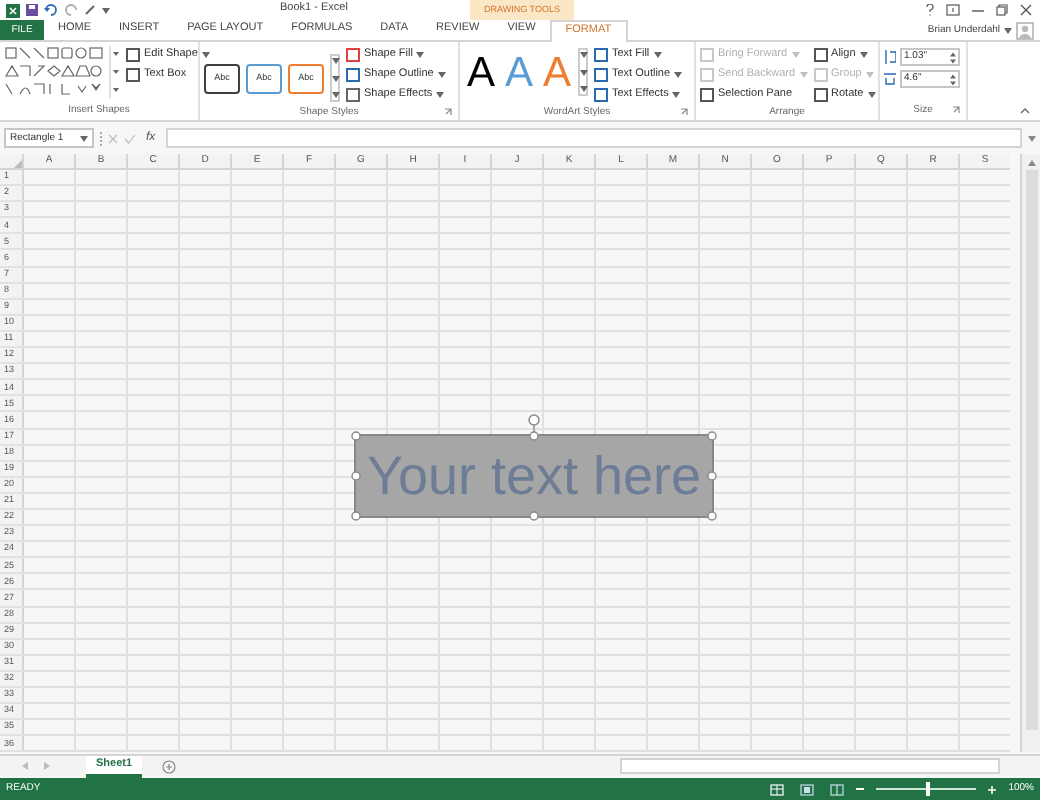  Describe the element at coordinates (837, 789) in the screenshot. I see `page-break-icon` at that location.